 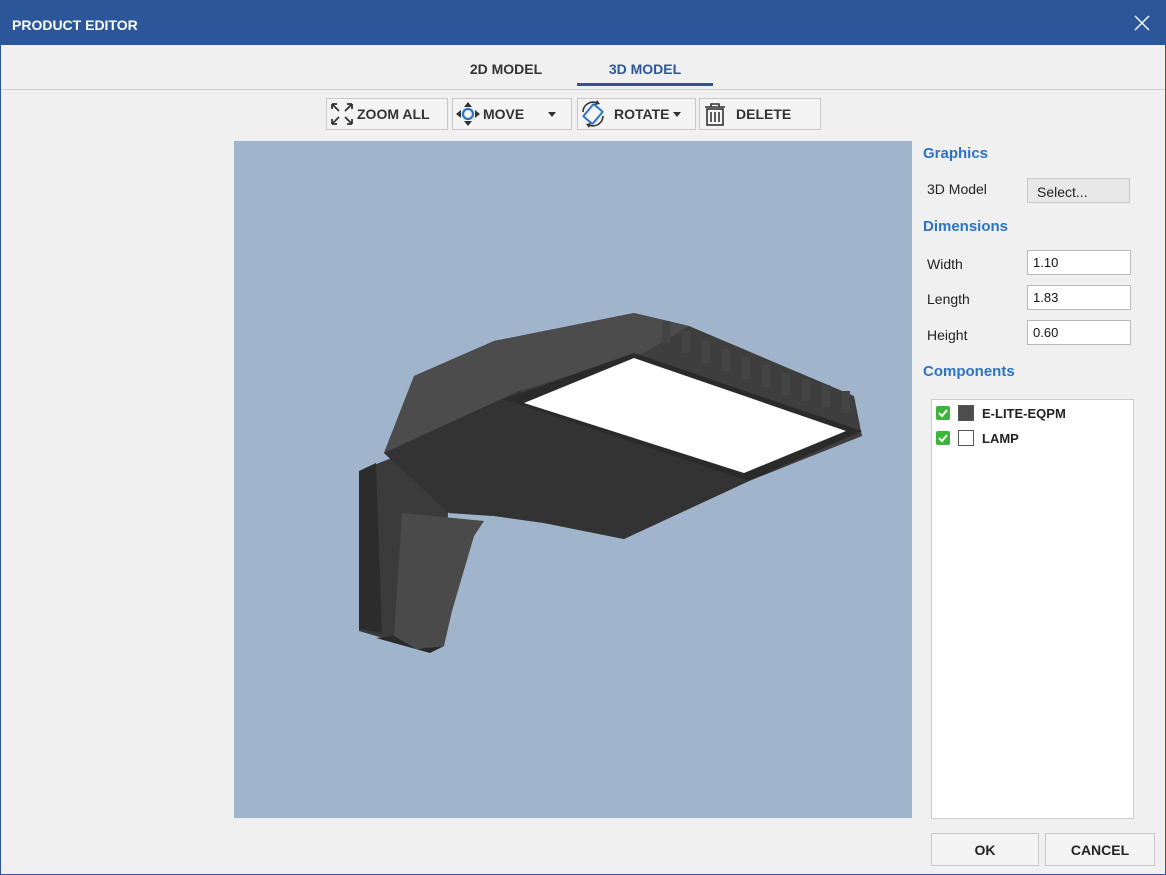 I want to click on dimensions-section-title: Dimensions, so click(x=966, y=226).